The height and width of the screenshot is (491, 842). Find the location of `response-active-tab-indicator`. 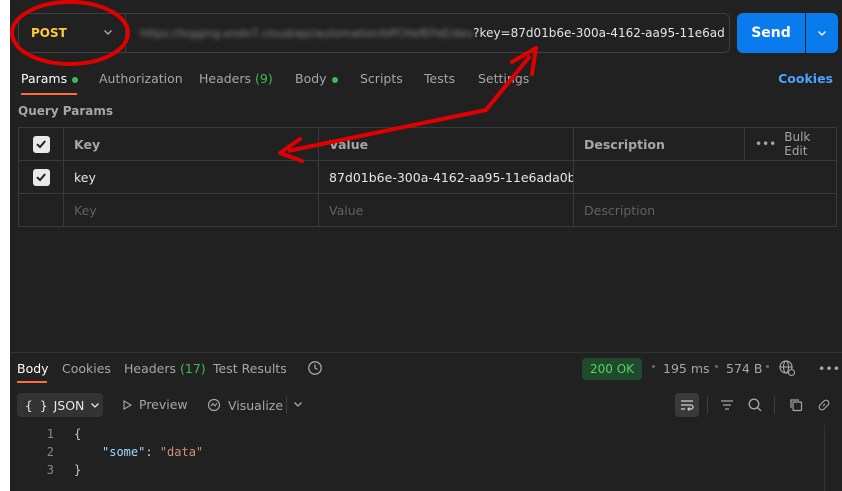

response-active-tab-indicator is located at coordinates (32, 382).